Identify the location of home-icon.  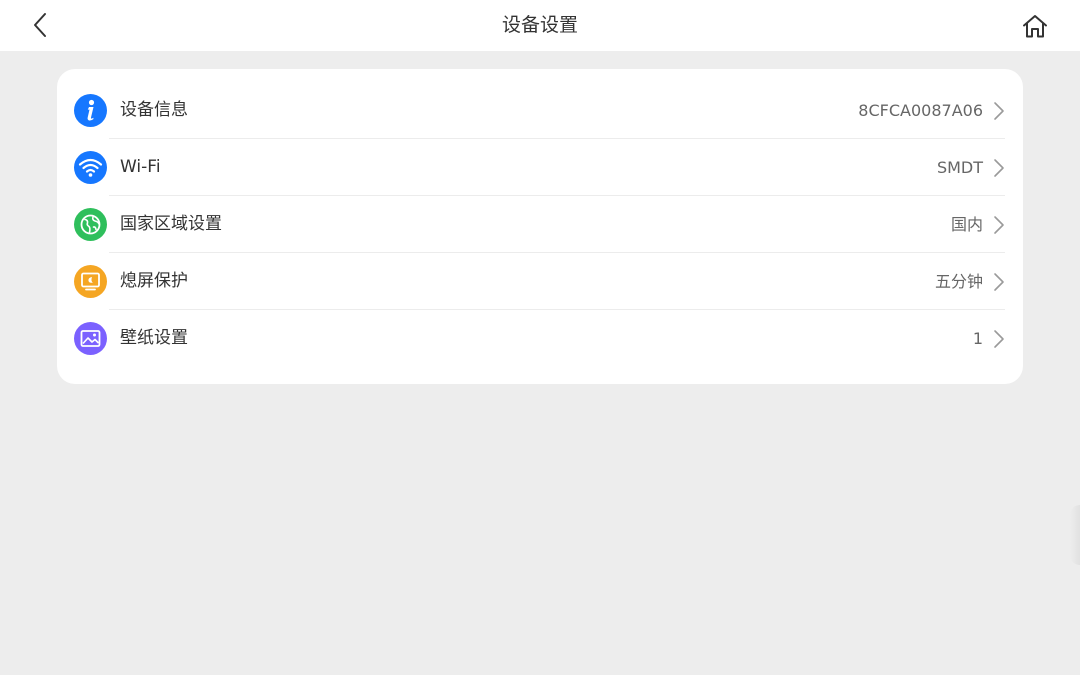
(1035, 26).